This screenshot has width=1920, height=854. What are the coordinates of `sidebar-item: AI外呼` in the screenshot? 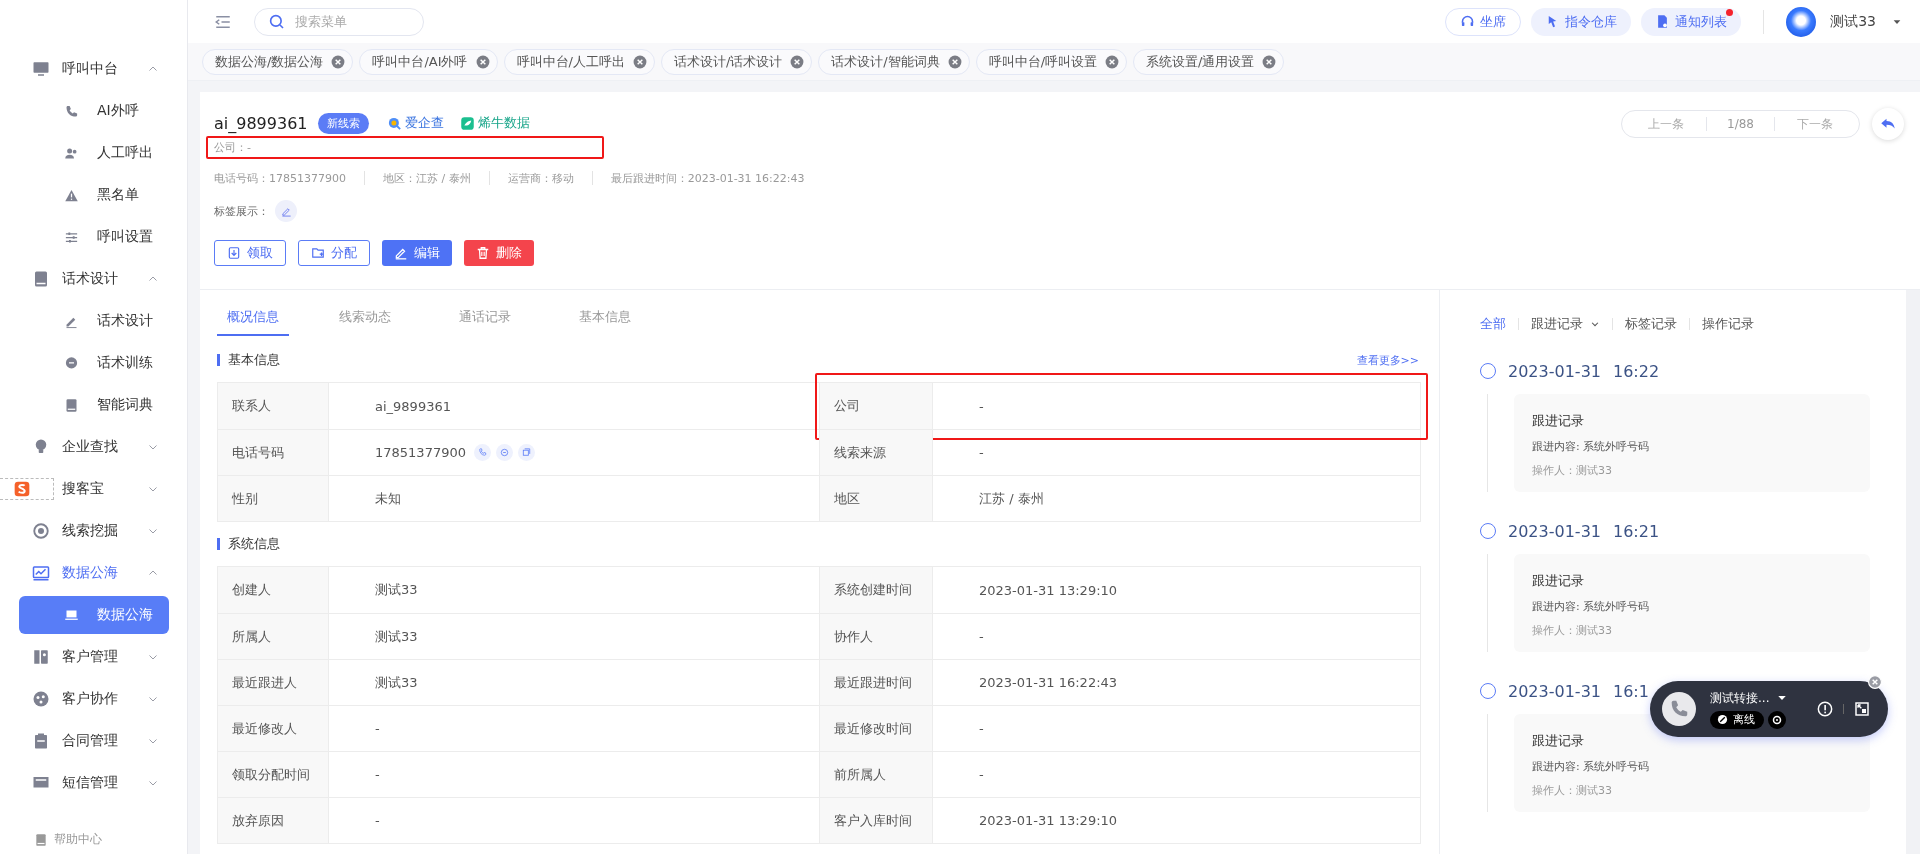 It's located at (83, 111).